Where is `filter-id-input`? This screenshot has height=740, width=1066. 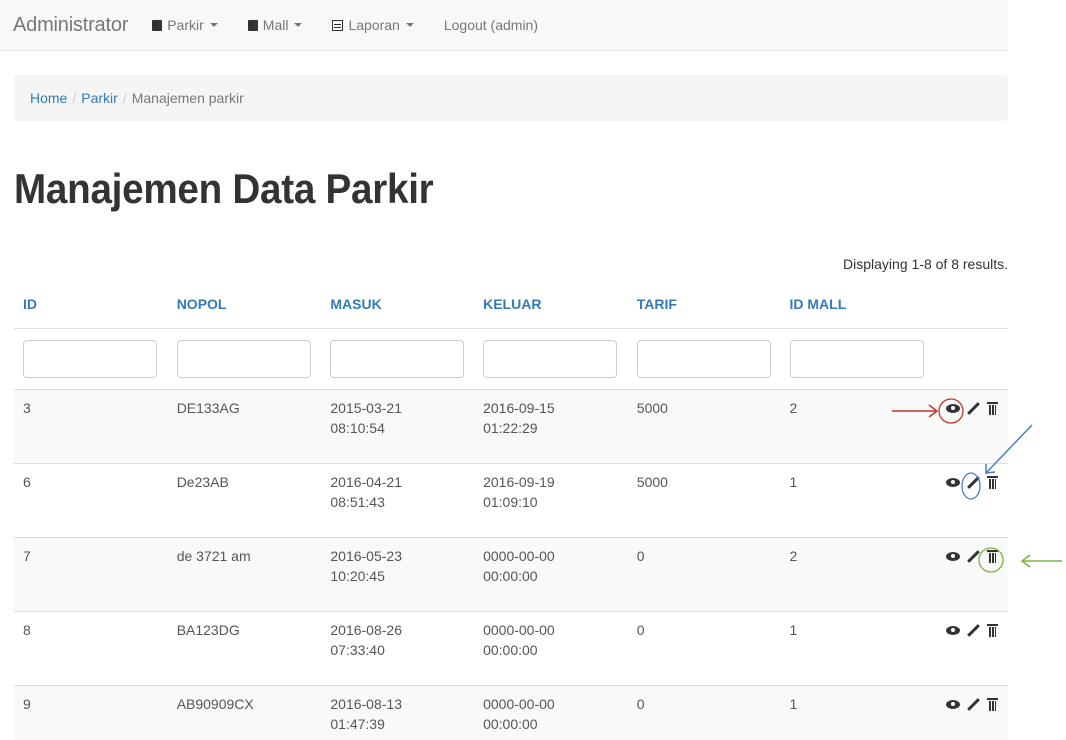
filter-id-input is located at coordinates (90, 358).